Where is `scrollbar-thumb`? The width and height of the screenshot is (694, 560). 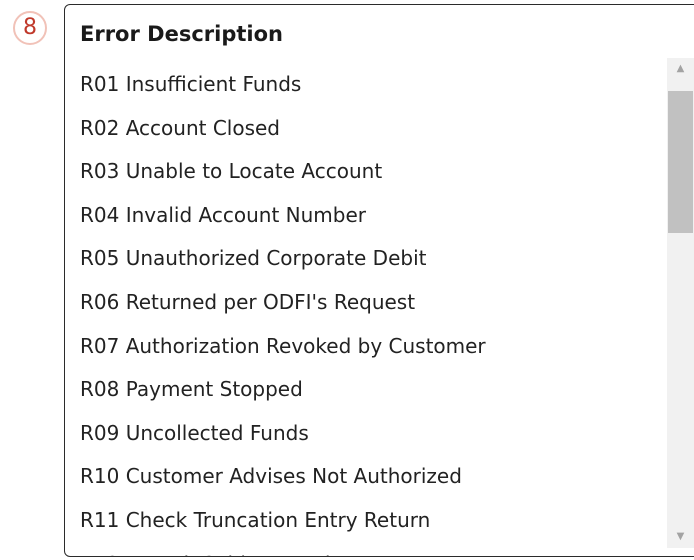
scrollbar-thumb is located at coordinates (680, 162).